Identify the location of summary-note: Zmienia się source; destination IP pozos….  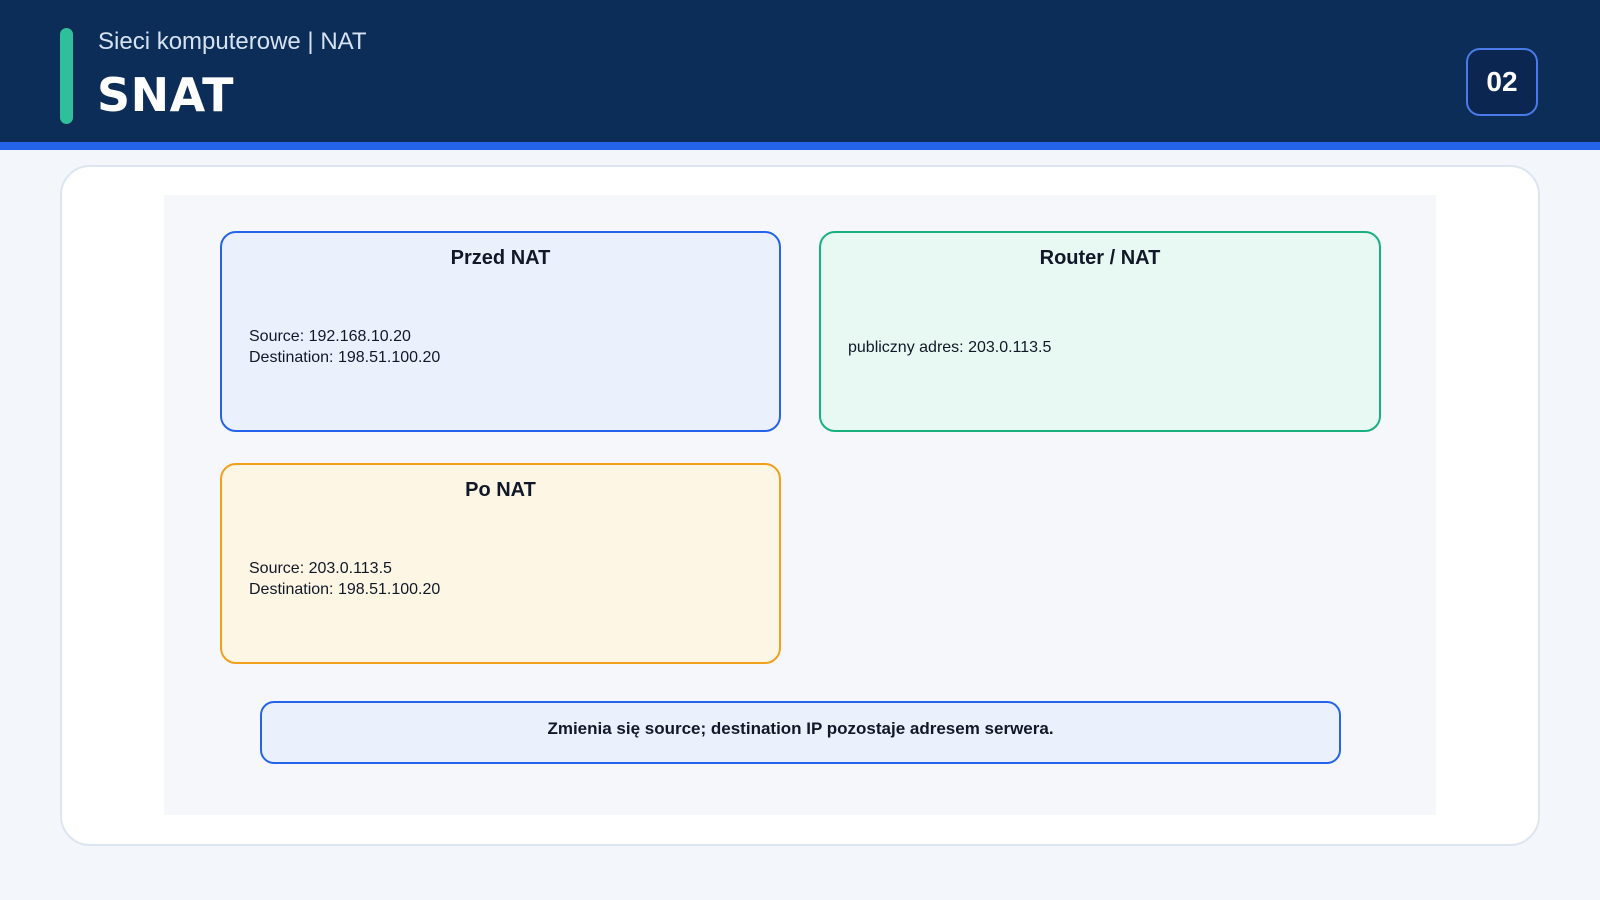
(800, 732).